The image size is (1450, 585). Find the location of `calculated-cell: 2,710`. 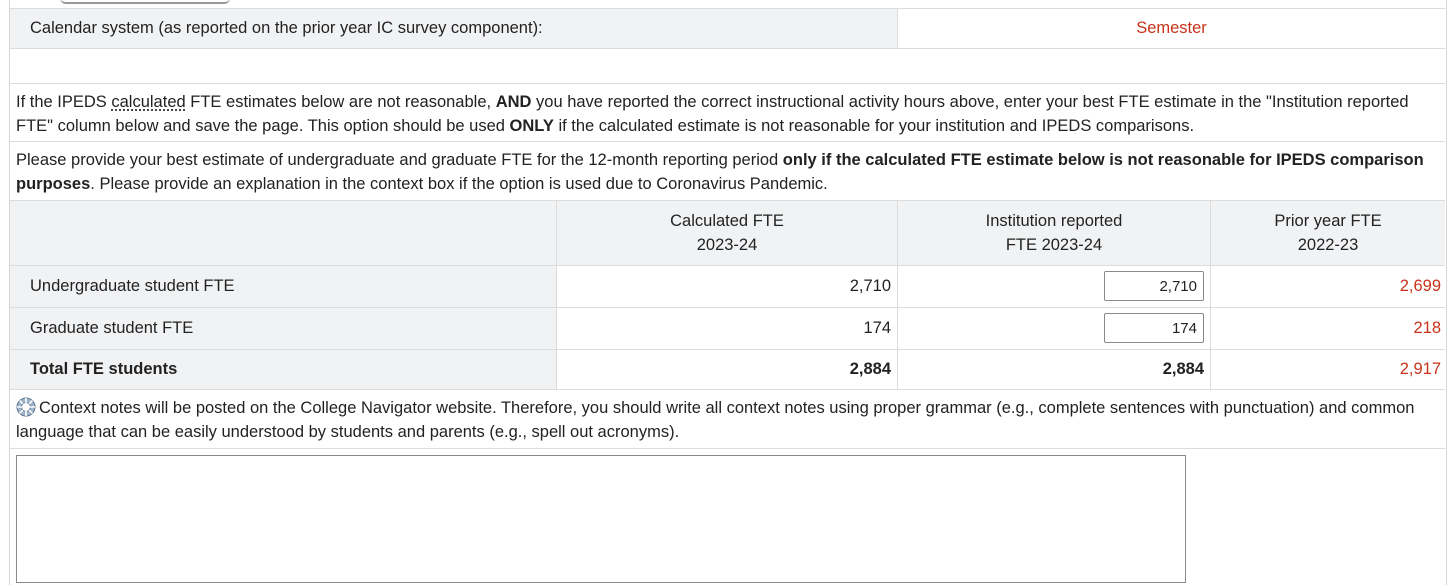

calculated-cell: 2,710 is located at coordinates (726, 286).